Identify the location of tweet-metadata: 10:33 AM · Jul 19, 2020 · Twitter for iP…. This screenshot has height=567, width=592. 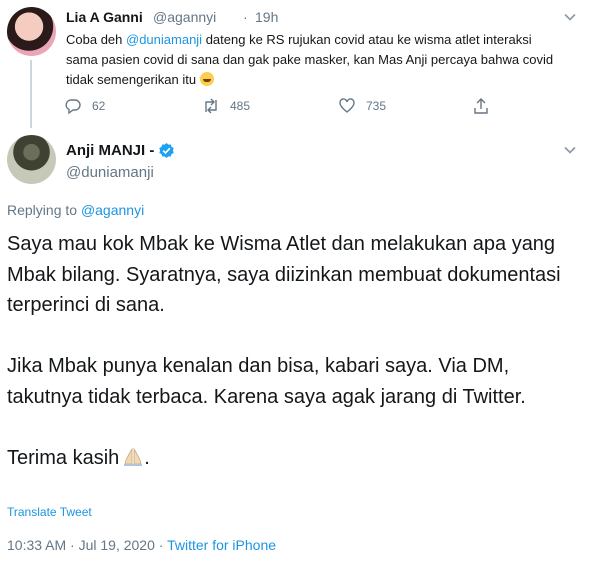
(141, 545).